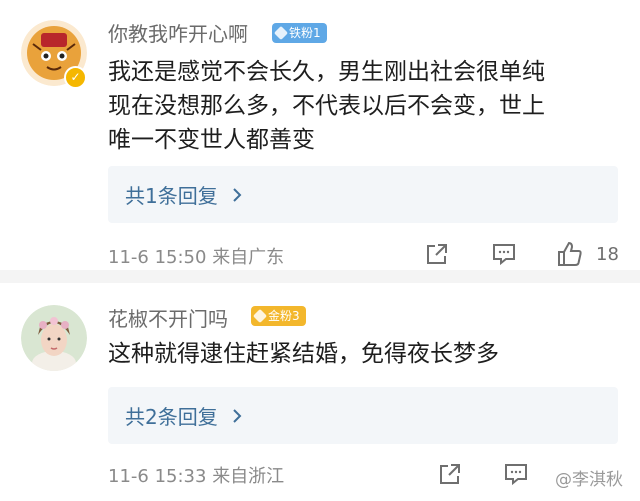 The height and width of the screenshot is (501, 640). Describe the element at coordinates (171, 417) in the screenshot. I see `replies-label: 共2条回复` at that location.